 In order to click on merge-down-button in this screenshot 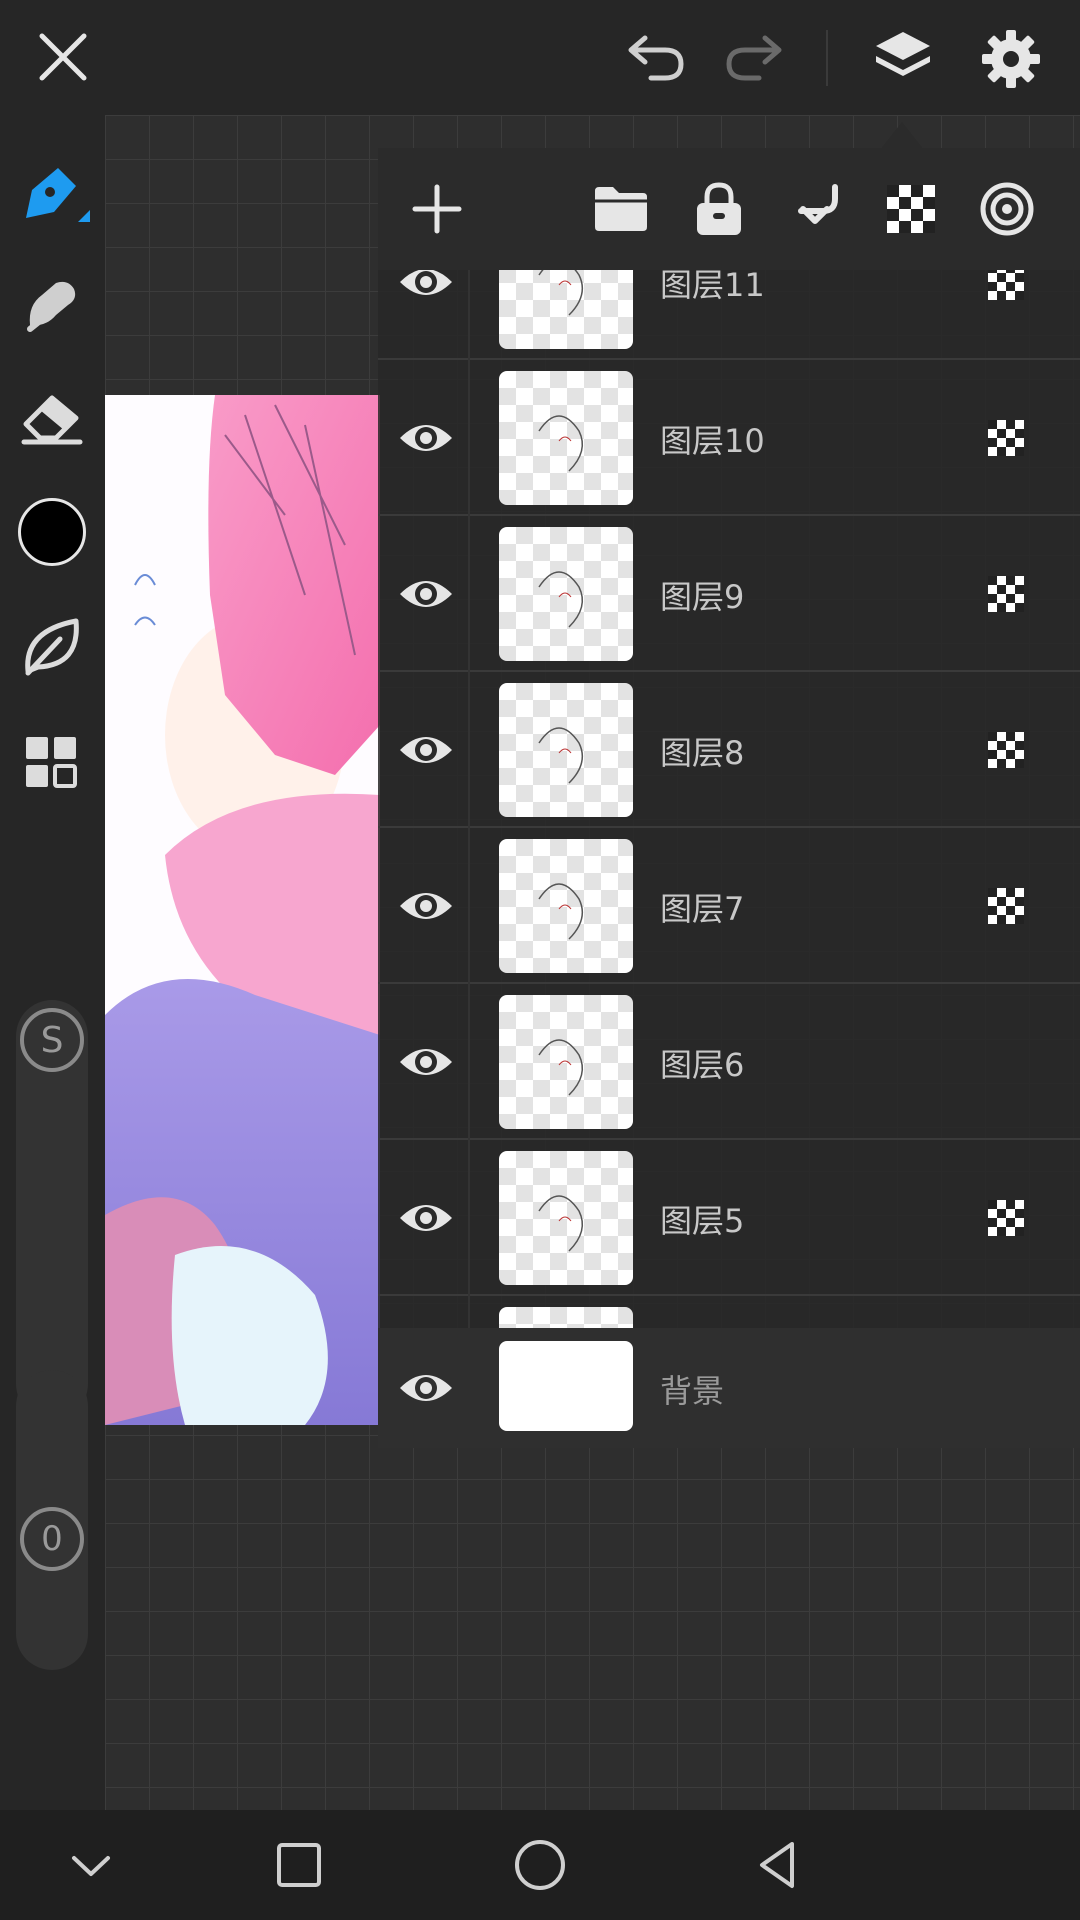, I will do `click(815, 209)`.